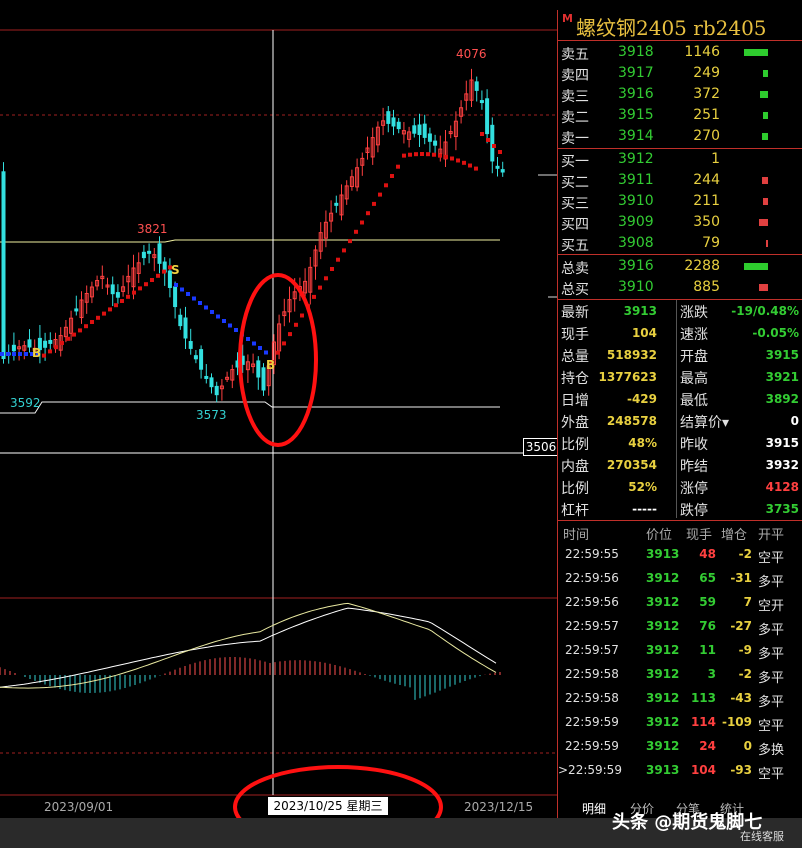  I want to click on trade-row: 22:59:57 3912 76 -27 多平, so click(680, 627).